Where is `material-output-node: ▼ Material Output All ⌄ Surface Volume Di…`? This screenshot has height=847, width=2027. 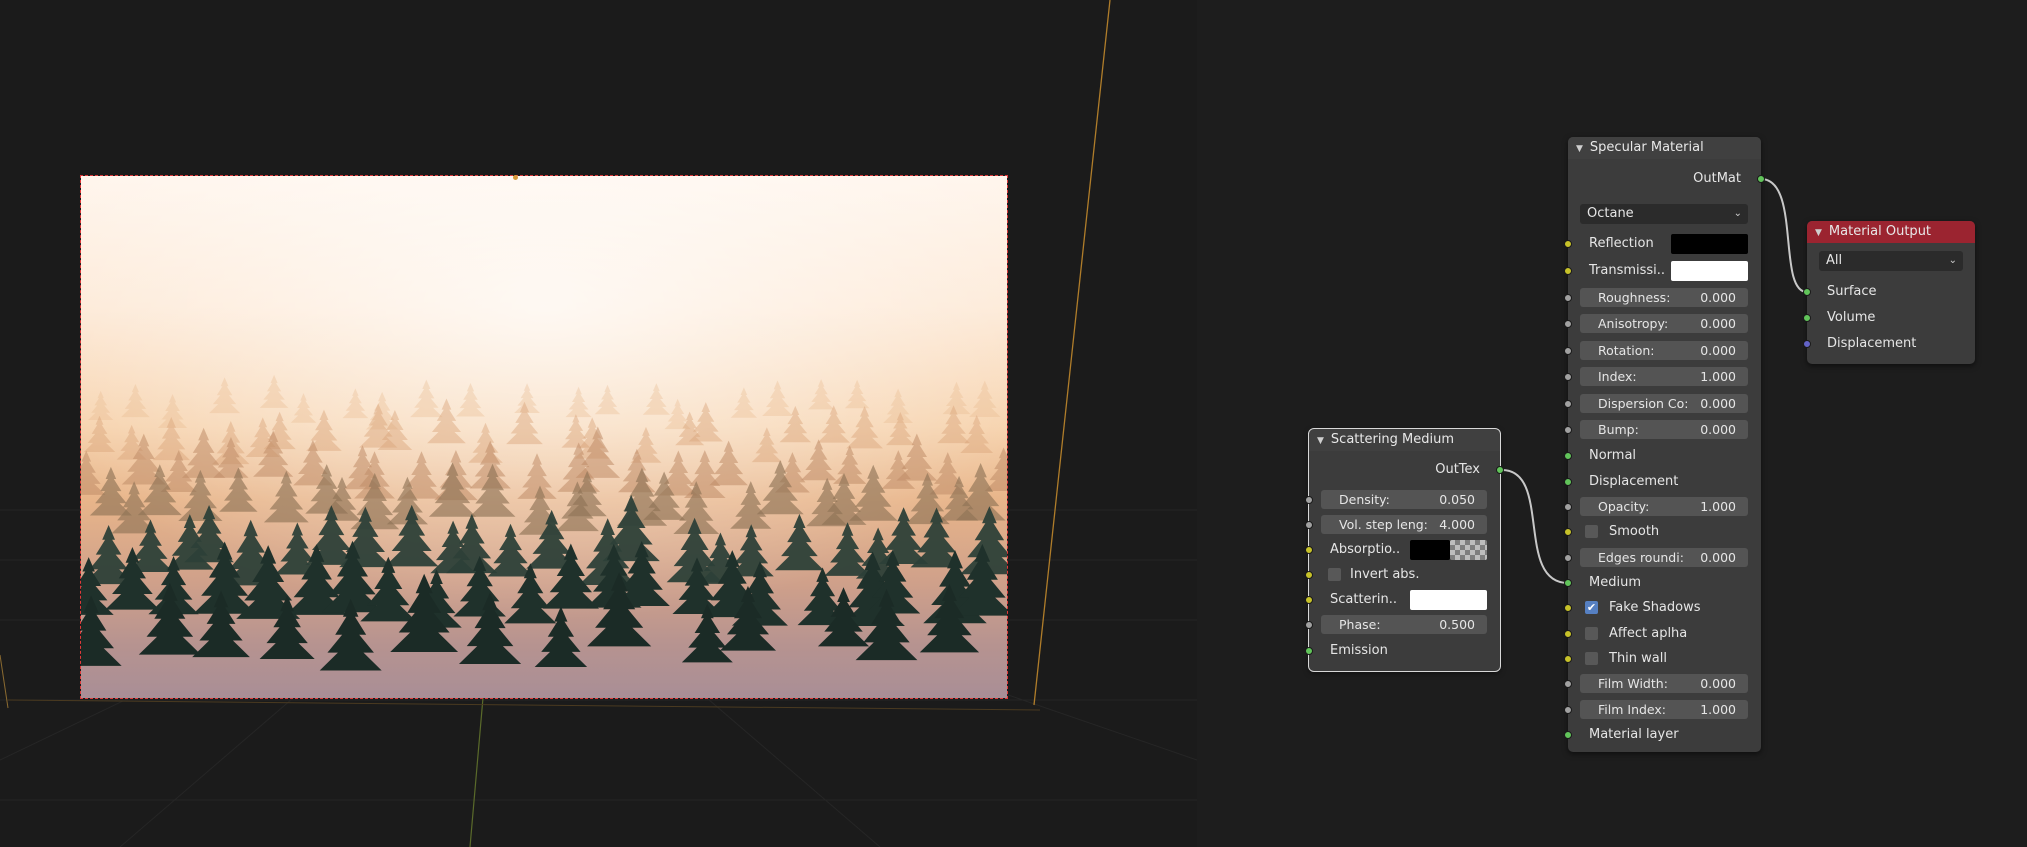 material-output-node: ▼ Material Output All ⌄ Surface Volume Di… is located at coordinates (1889, 292).